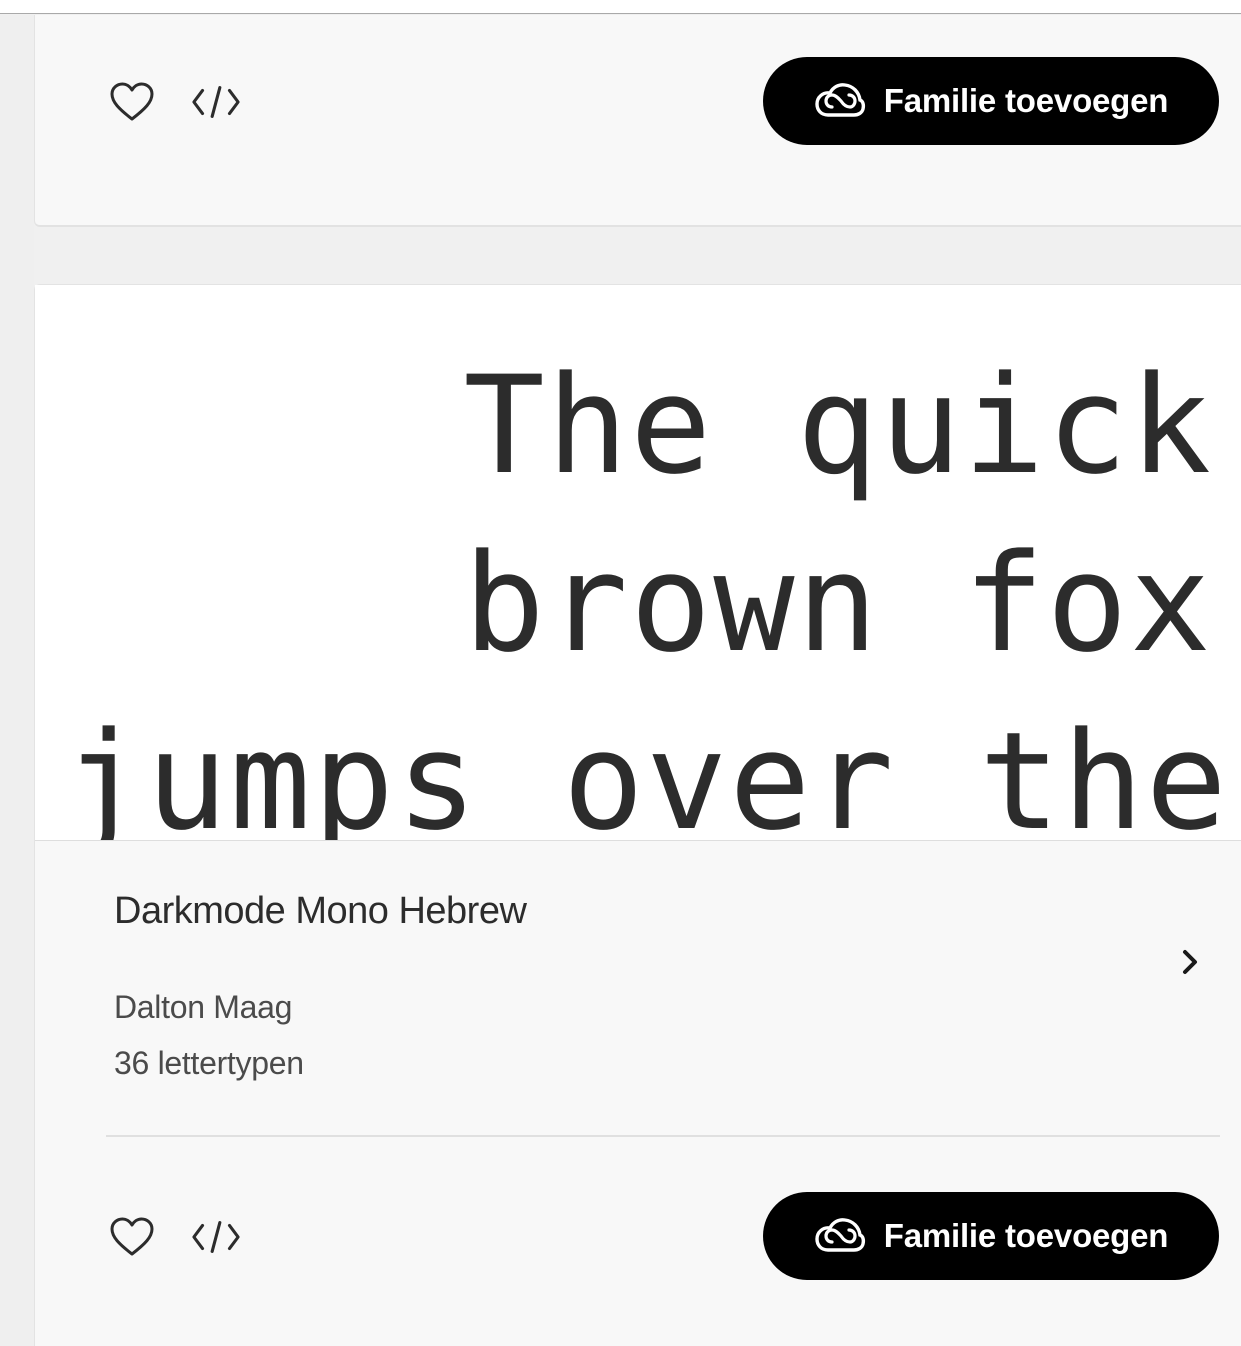 The height and width of the screenshot is (1346, 1241). I want to click on font-count: 36 lettertypen, so click(209, 1063).